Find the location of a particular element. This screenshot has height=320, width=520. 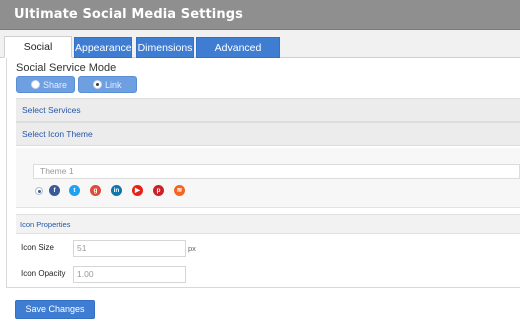

tab-dimensions: Dimensions is located at coordinates (165, 47).